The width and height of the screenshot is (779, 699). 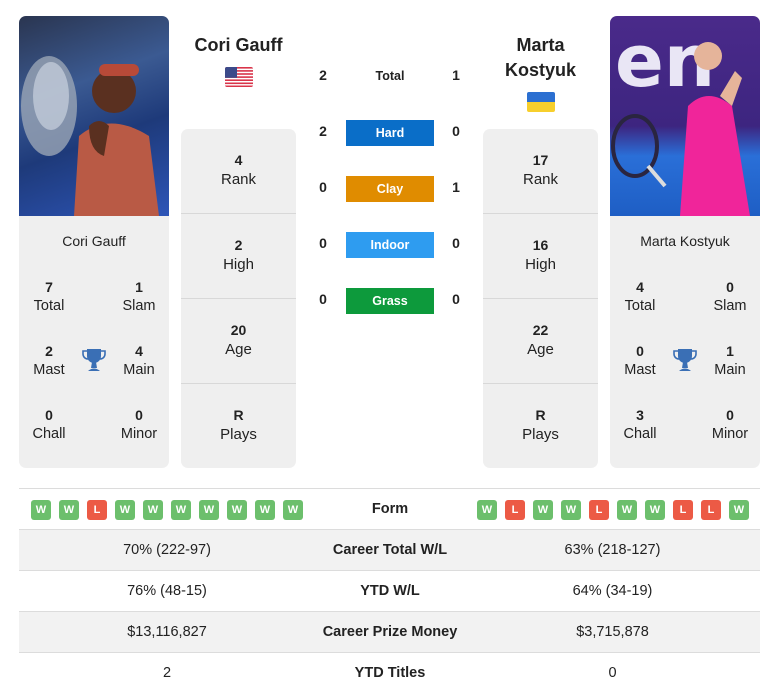 I want to click on player2-photo-image: en, so click(x=680, y=117).